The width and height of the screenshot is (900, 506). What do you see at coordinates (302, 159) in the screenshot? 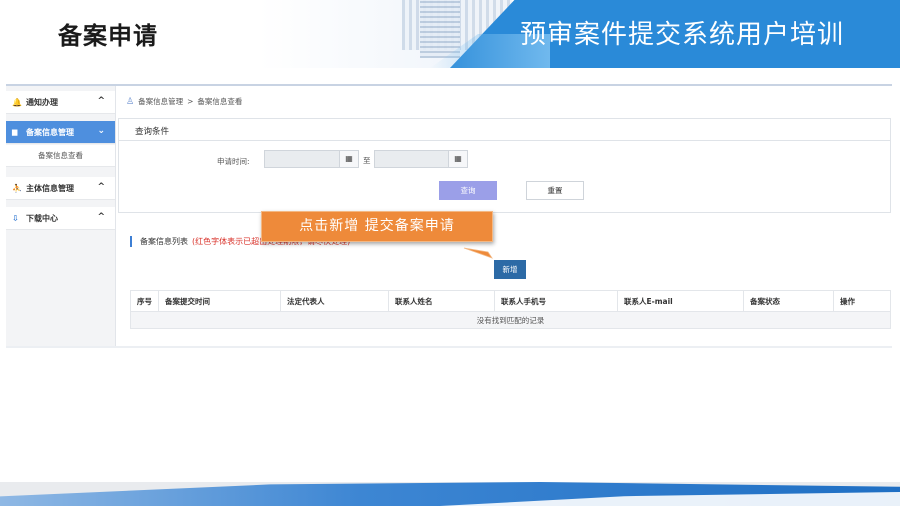
I see `date-from-input` at bounding box center [302, 159].